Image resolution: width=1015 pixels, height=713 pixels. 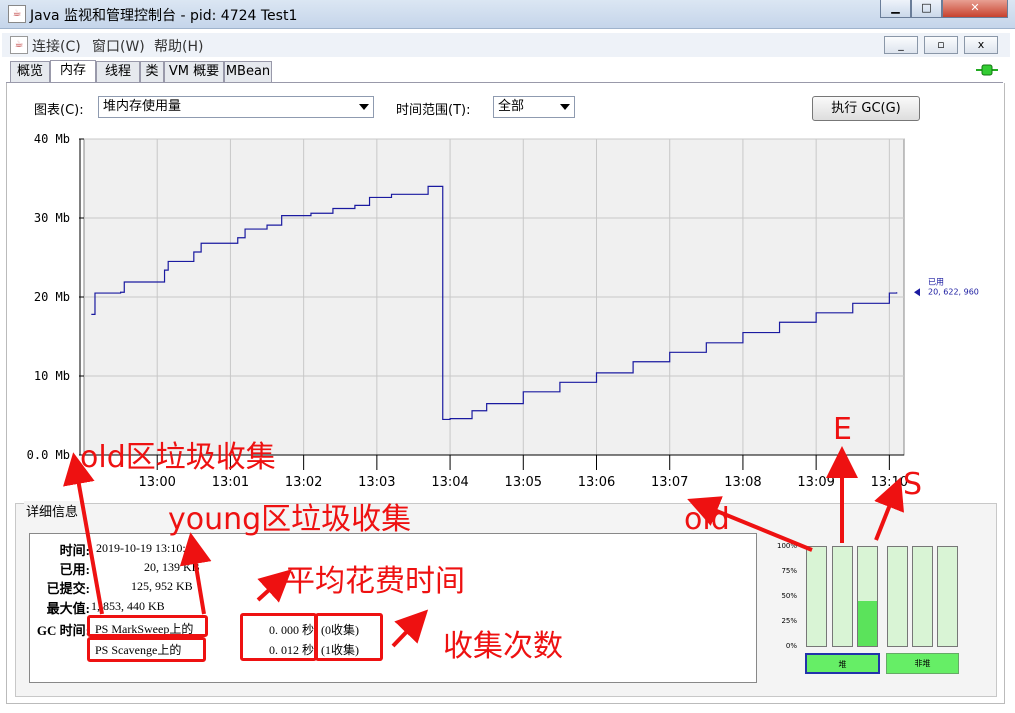 I want to click on x-tick-label: 13:00, so click(x=156, y=482).